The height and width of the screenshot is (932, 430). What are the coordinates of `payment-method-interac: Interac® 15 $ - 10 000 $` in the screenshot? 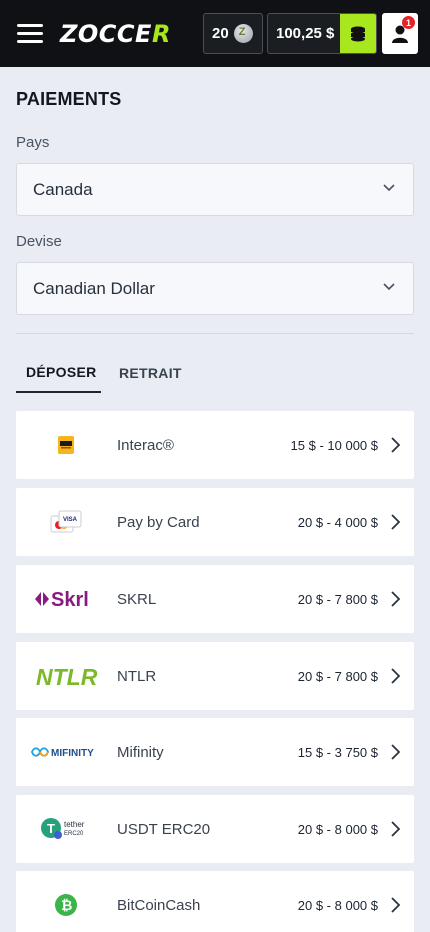 It's located at (215, 445).